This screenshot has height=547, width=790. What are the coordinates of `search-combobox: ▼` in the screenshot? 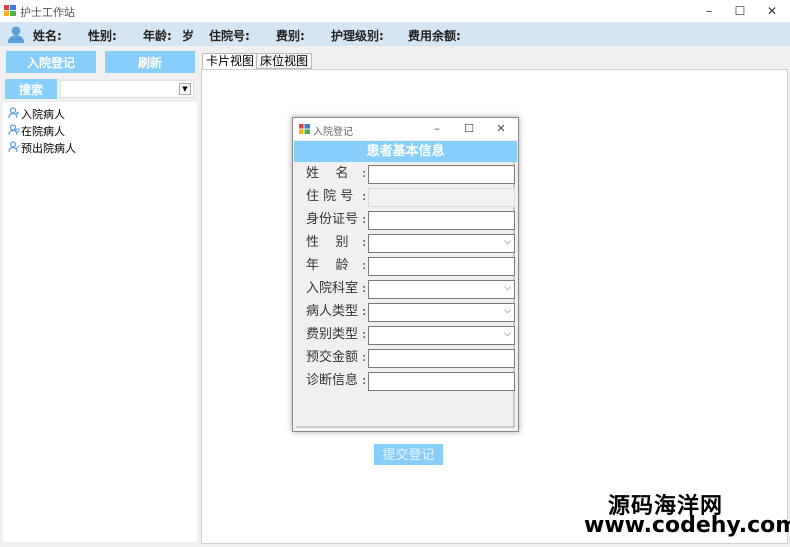 It's located at (127, 89).